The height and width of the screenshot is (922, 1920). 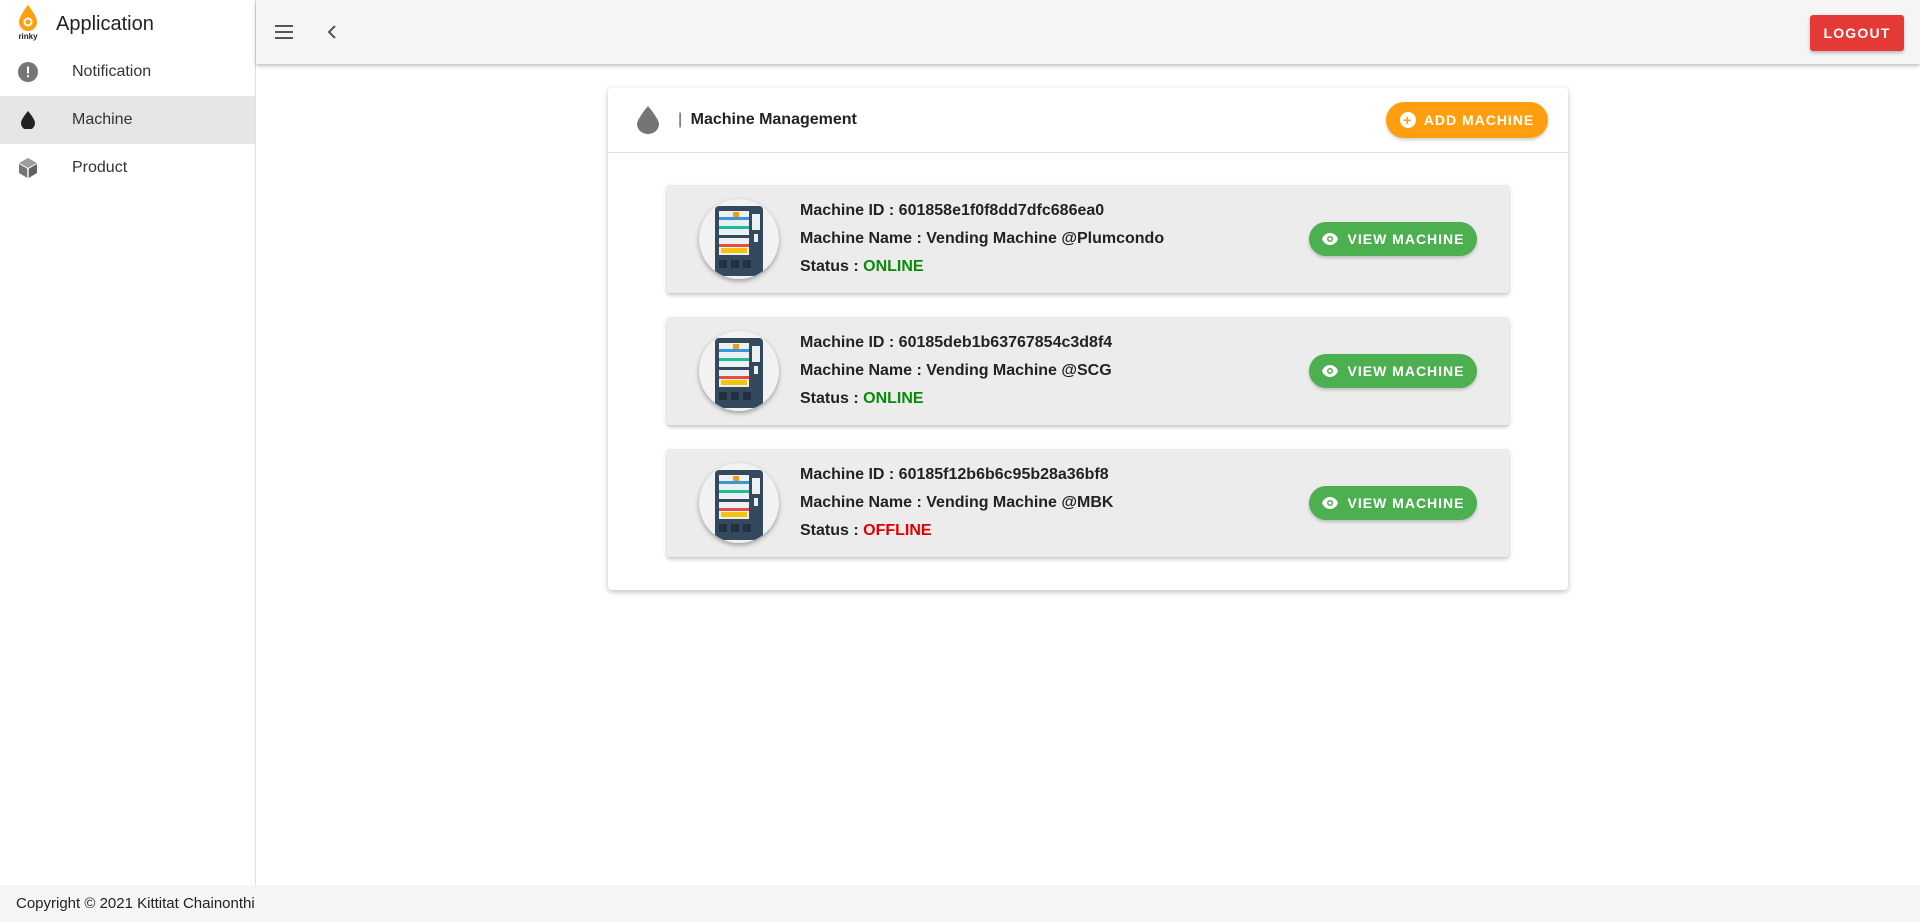 I want to click on brand: rinky Application, so click(x=127, y=24).